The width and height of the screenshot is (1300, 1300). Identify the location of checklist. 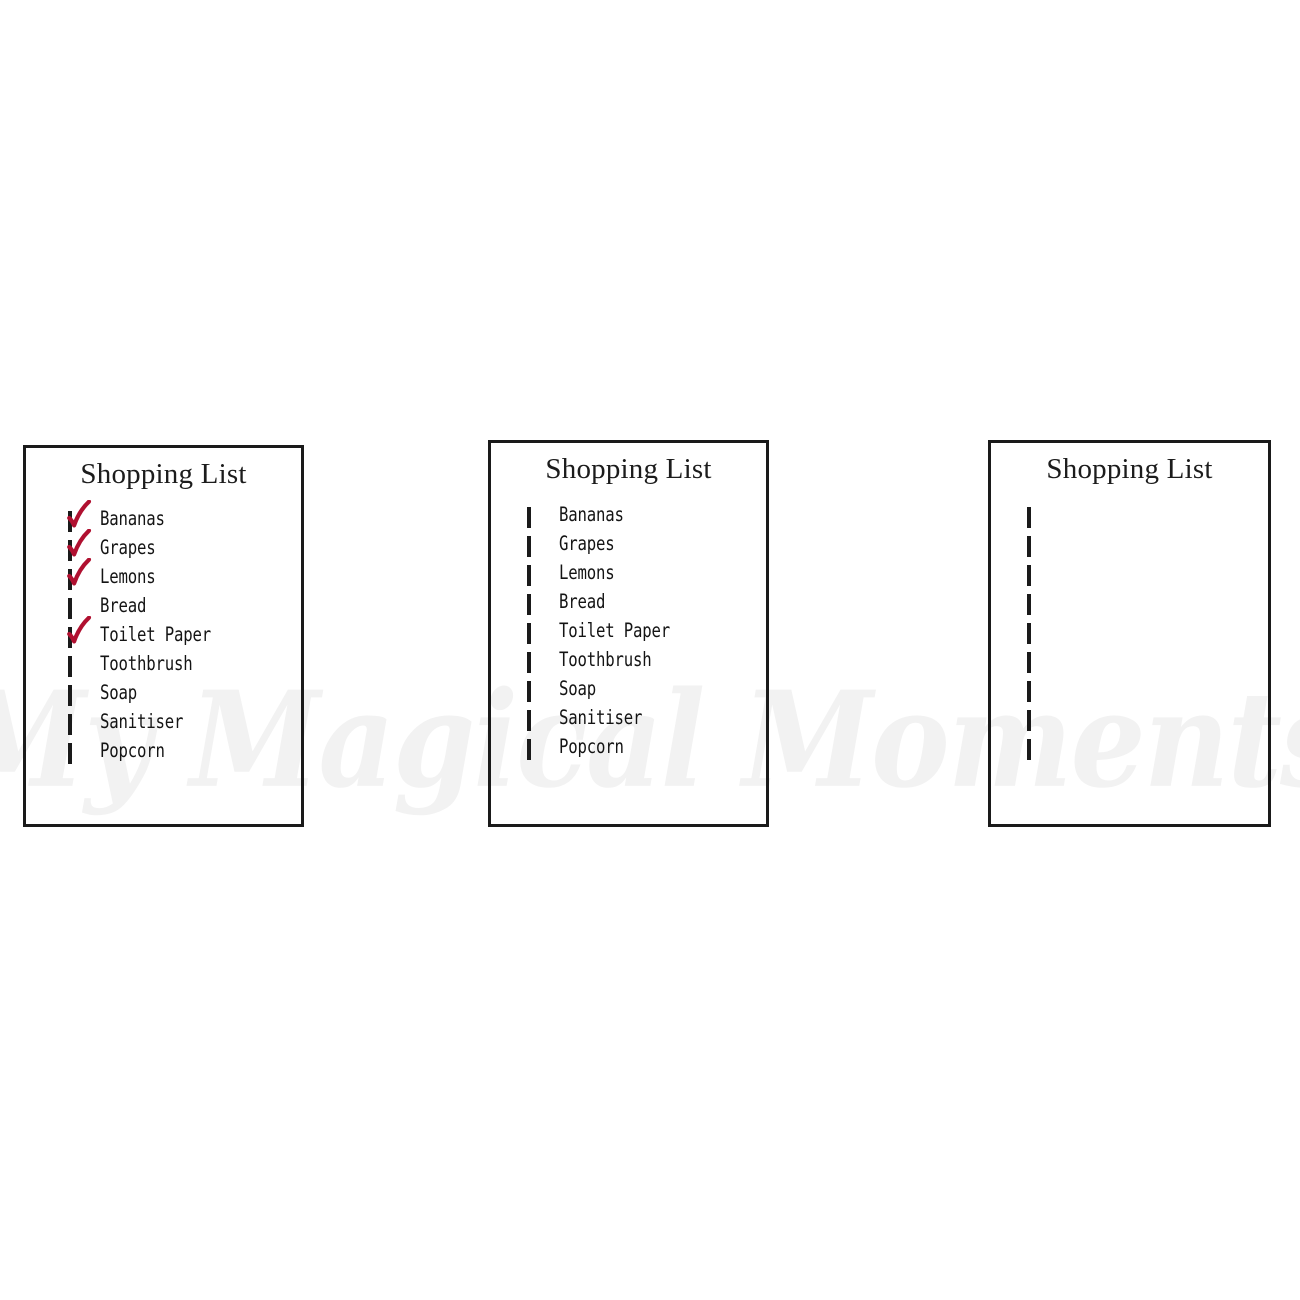
(1147, 631).